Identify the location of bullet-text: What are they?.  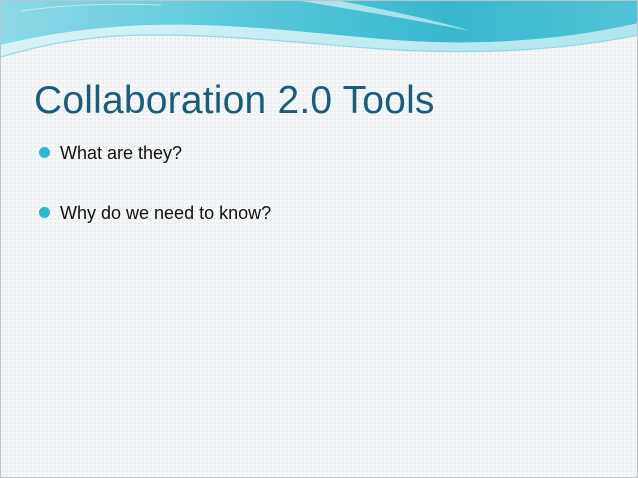
(121, 153).